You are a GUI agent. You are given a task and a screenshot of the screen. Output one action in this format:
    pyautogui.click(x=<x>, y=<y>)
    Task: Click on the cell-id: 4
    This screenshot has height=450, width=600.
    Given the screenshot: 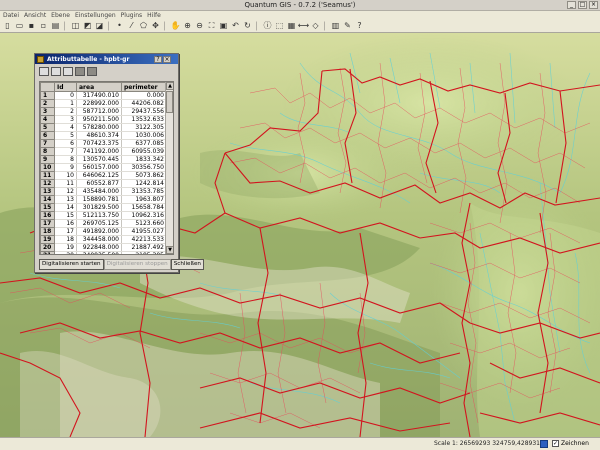 What is the action you would take?
    pyautogui.click(x=65, y=127)
    